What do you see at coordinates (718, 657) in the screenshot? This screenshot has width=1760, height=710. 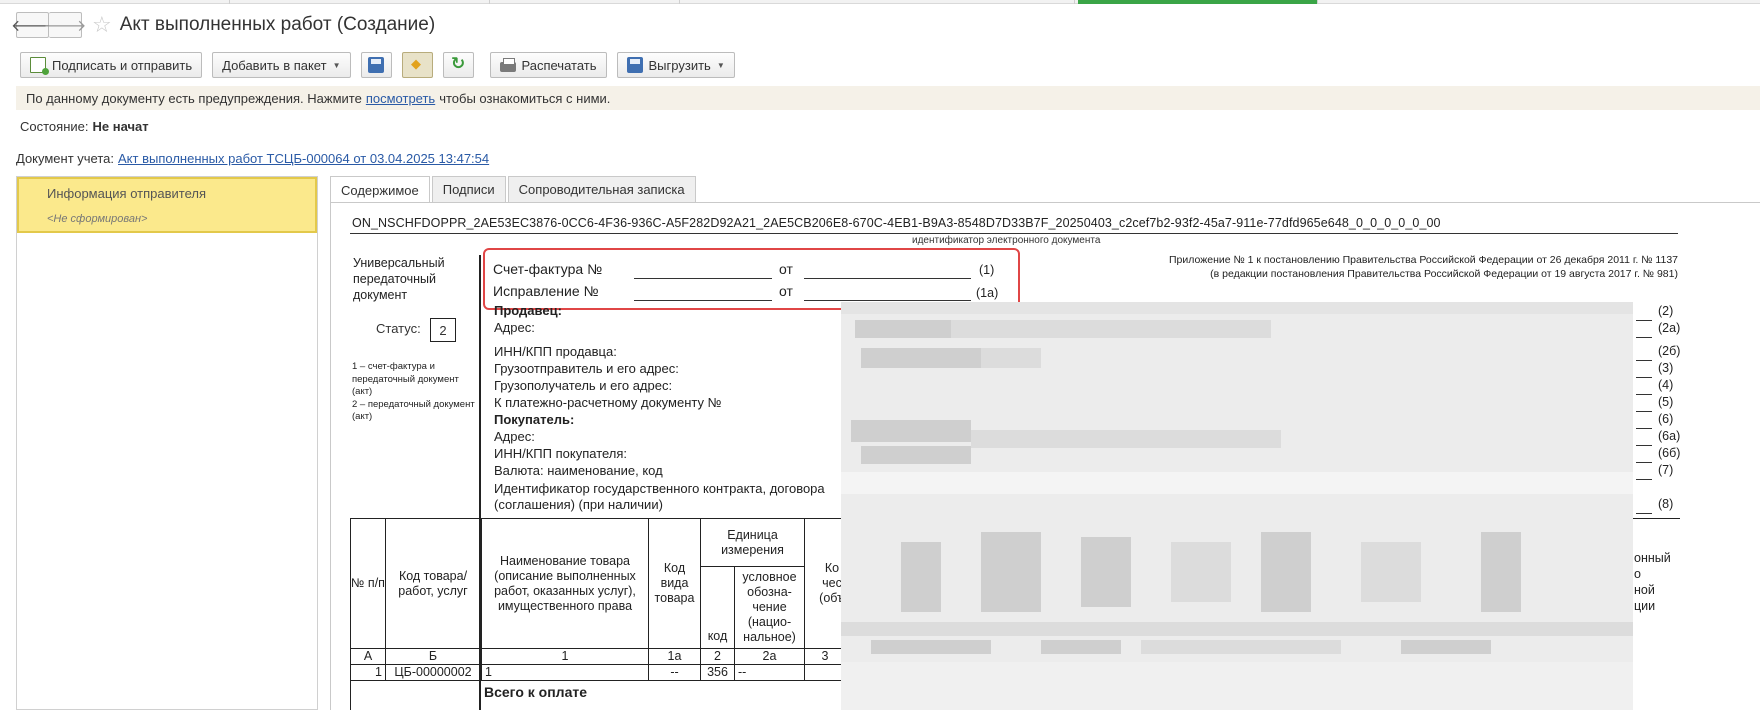 I see `table-colnum: 2` at bounding box center [718, 657].